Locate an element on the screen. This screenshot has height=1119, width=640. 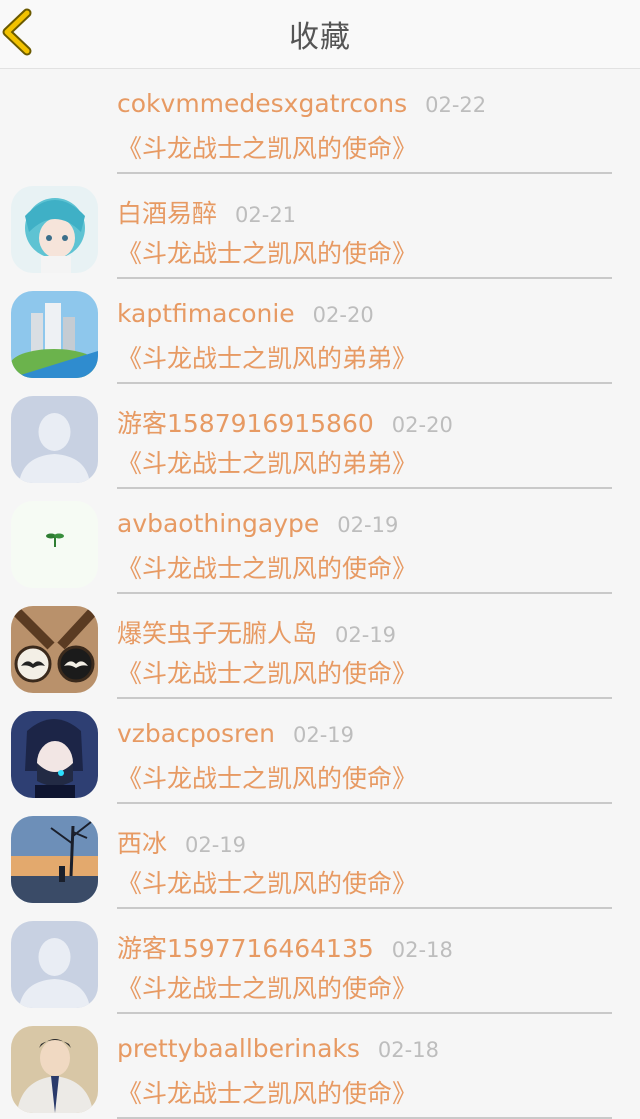
favorite-meta: avbaothingaype 02-19 is located at coordinates (257, 523).